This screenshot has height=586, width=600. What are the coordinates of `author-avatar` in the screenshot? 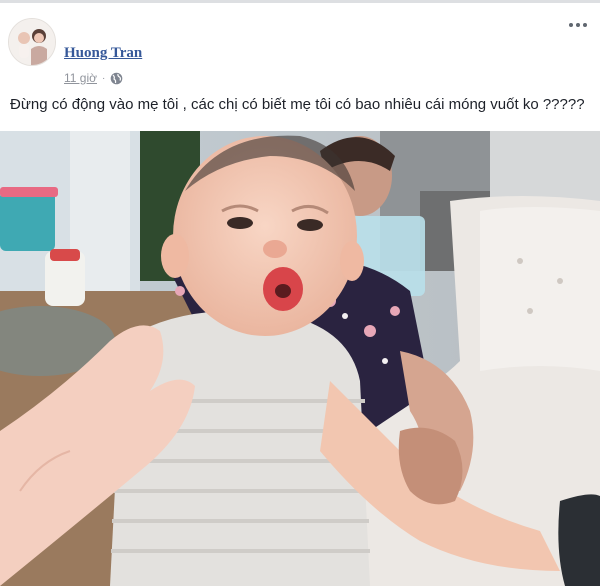 It's located at (32, 42).